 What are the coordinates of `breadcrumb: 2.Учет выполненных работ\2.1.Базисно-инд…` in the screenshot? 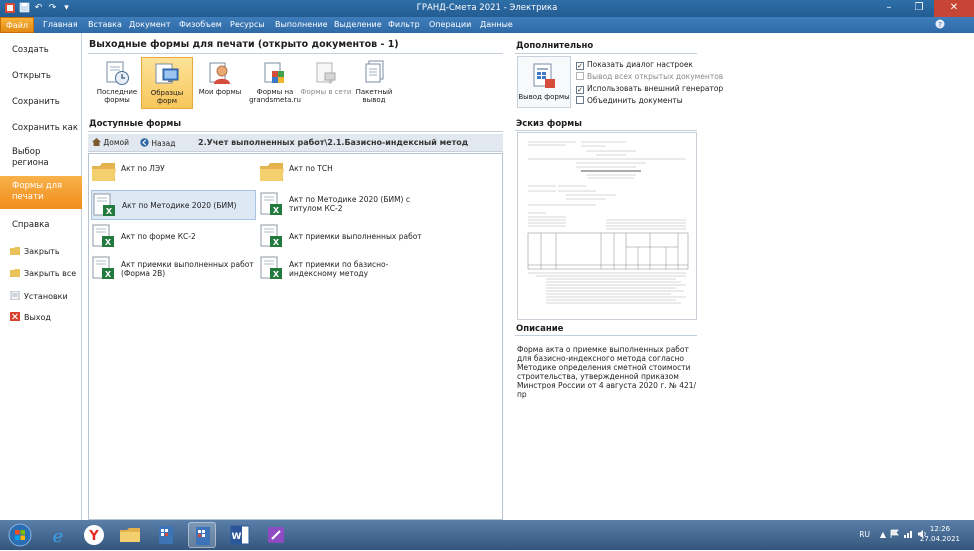 It's located at (333, 142).